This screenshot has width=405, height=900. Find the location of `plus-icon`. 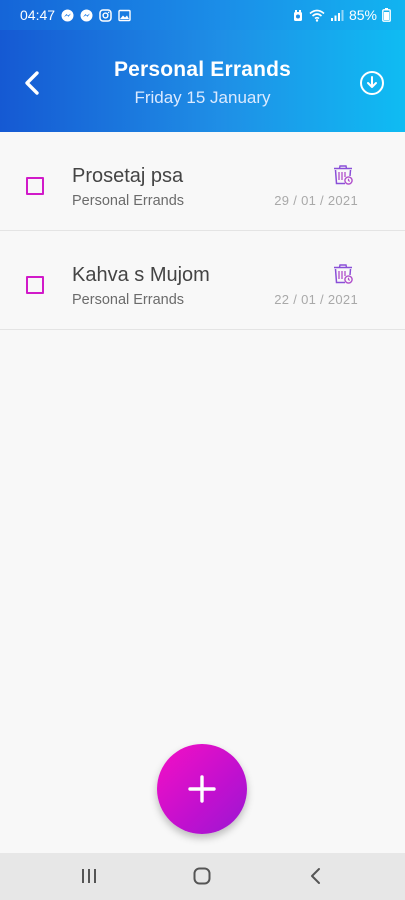

plus-icon is located at coordinates (202, 789).